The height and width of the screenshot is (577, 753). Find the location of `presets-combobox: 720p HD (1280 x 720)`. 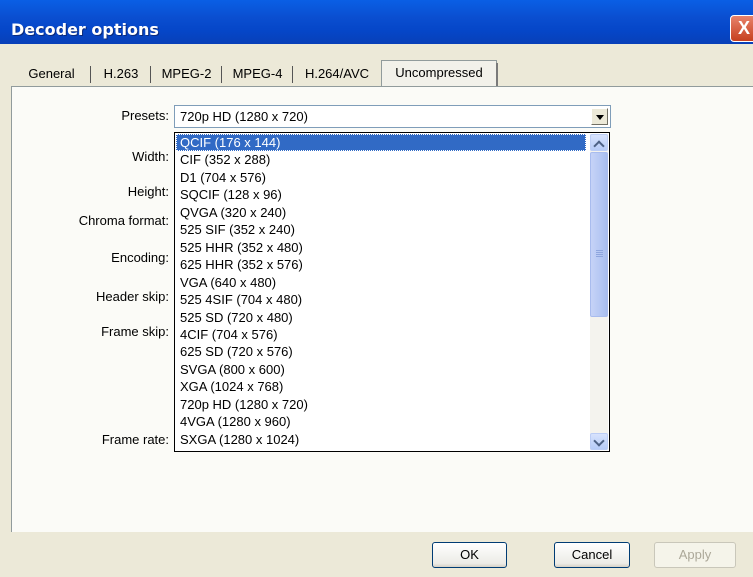

presets-combobox: 720p HD (1280 x 720) is located at coordinates (392, 116).